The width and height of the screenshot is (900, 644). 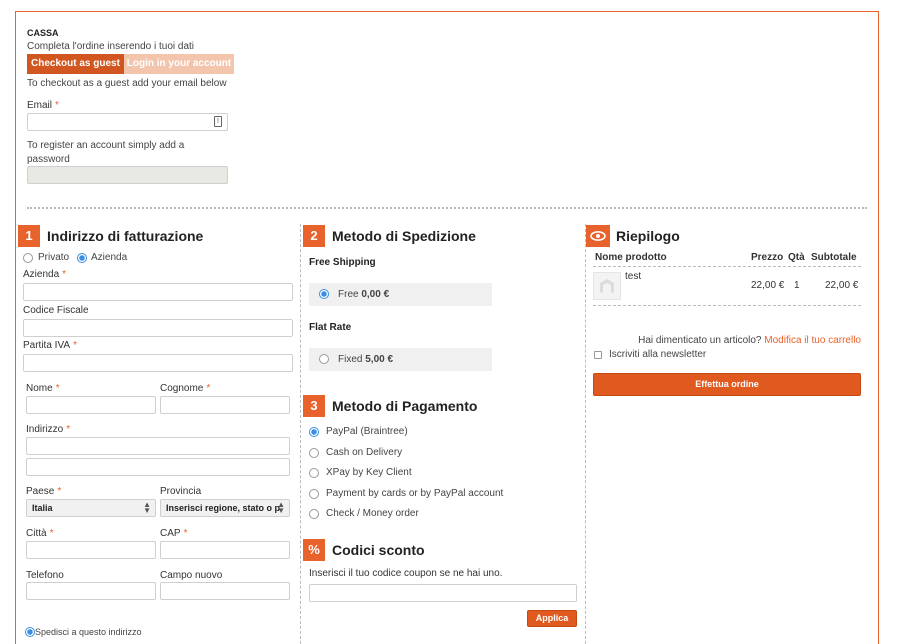 I want to click on ship-here-label: Spedisci a questo indirizzo, so click(x=88, y=632).